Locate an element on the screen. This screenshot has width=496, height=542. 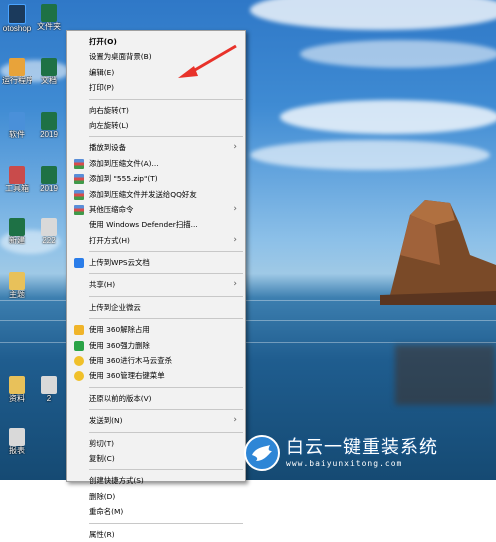
menu-item: 创建快捷方式(S) is located at coordinates (156, 480).